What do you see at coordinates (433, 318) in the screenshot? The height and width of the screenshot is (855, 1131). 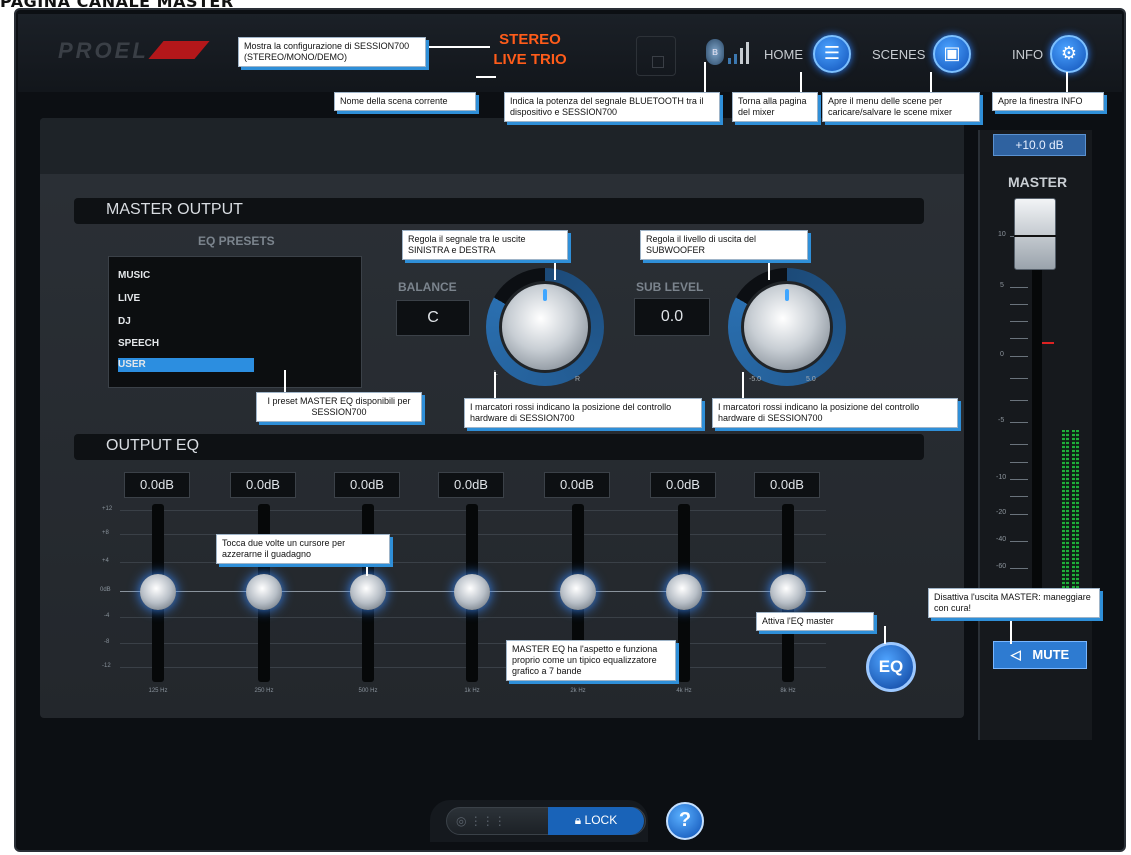 I see `balance-value: C` at bounding box center [433, 318].